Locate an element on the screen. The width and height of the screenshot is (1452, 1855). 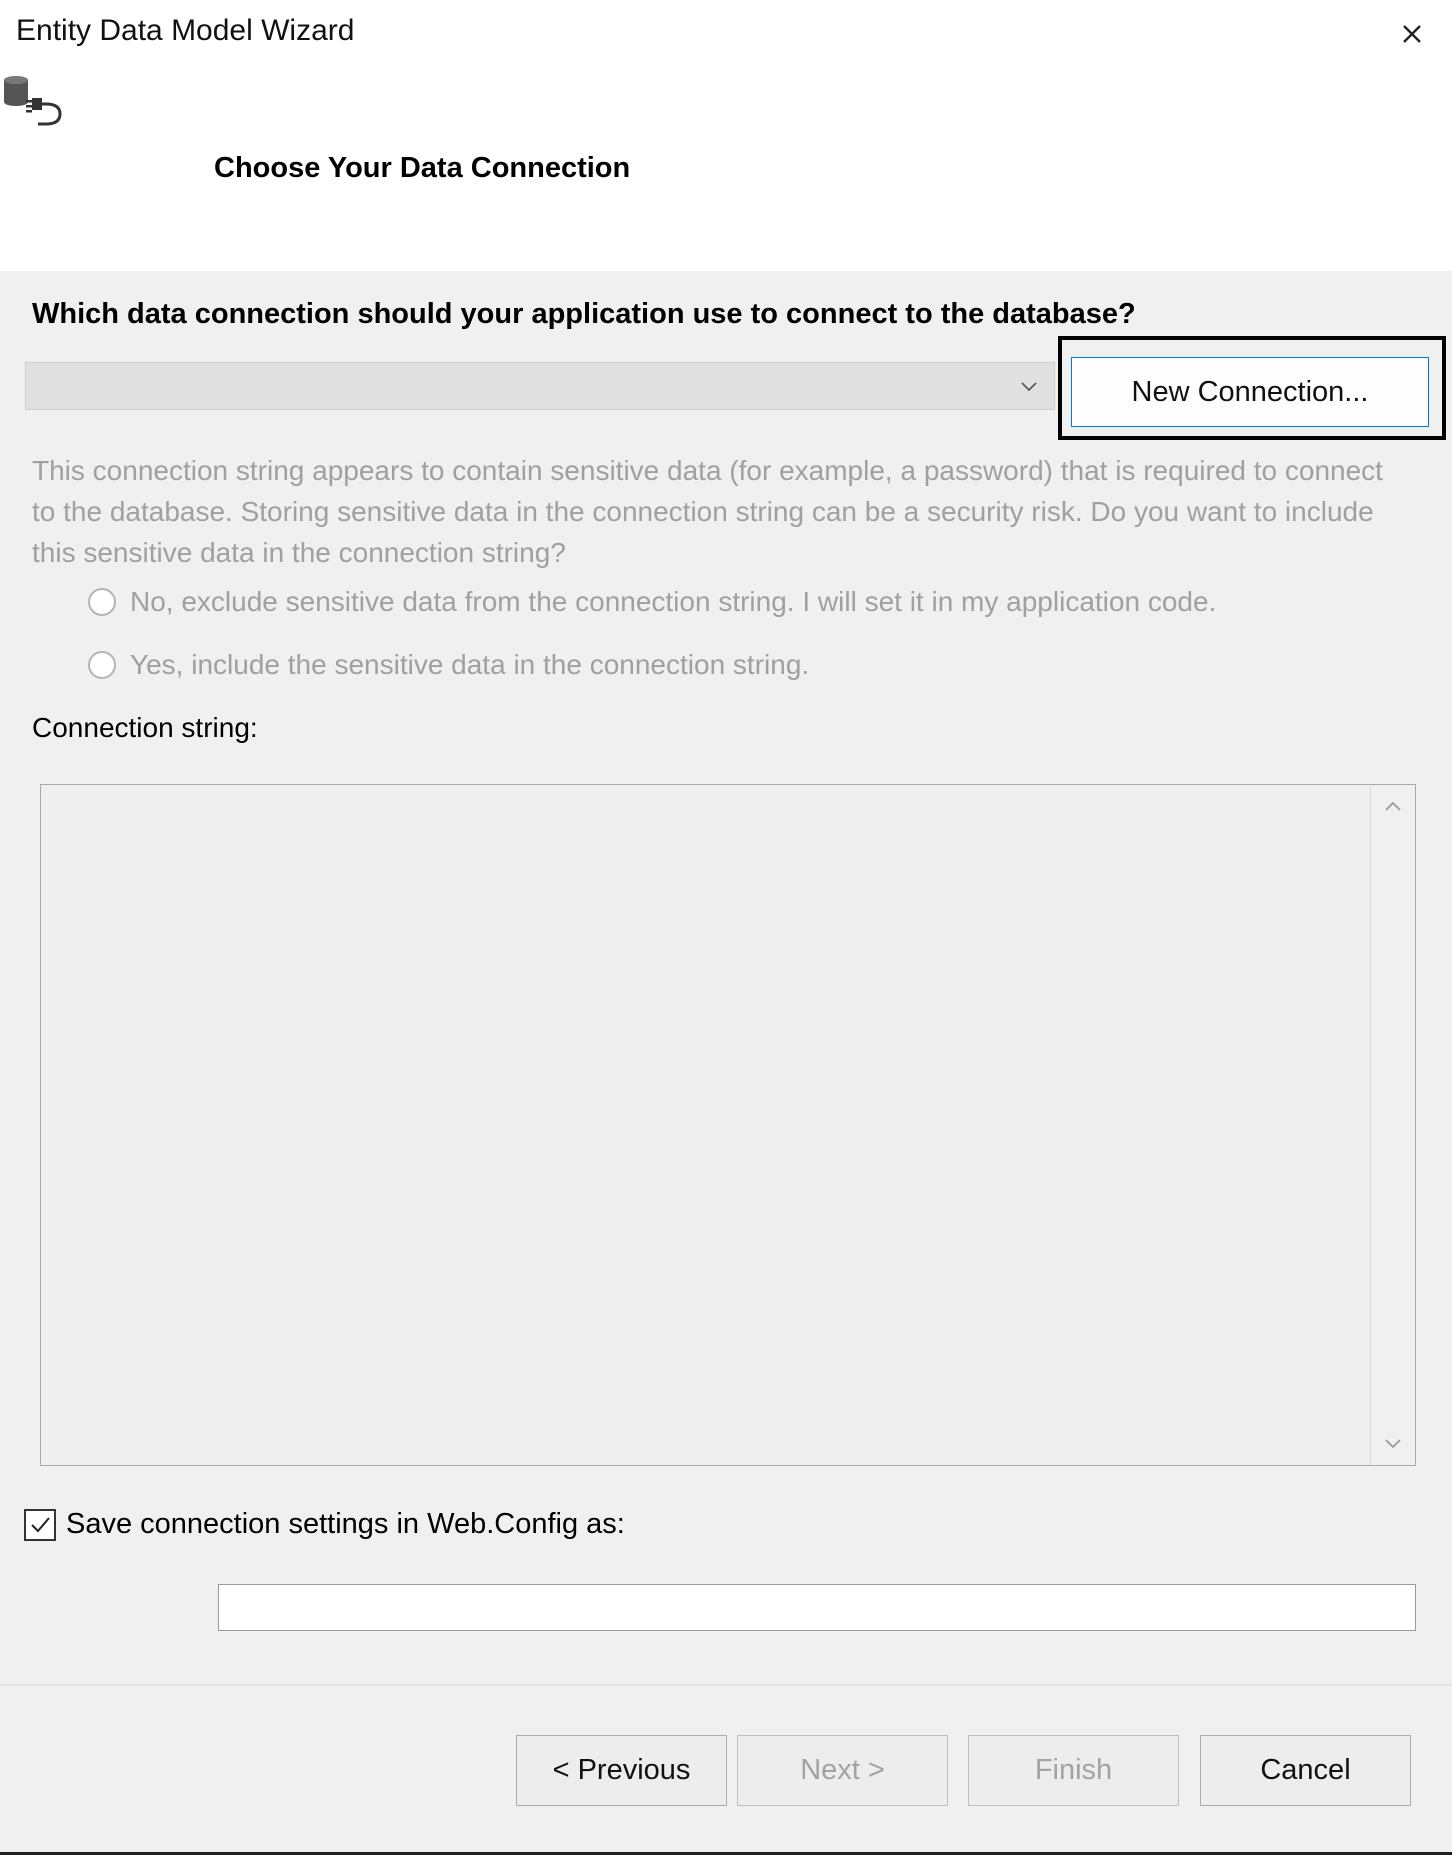
window-title: Entity Data Model Wizard is located at coordinates (185, 30).